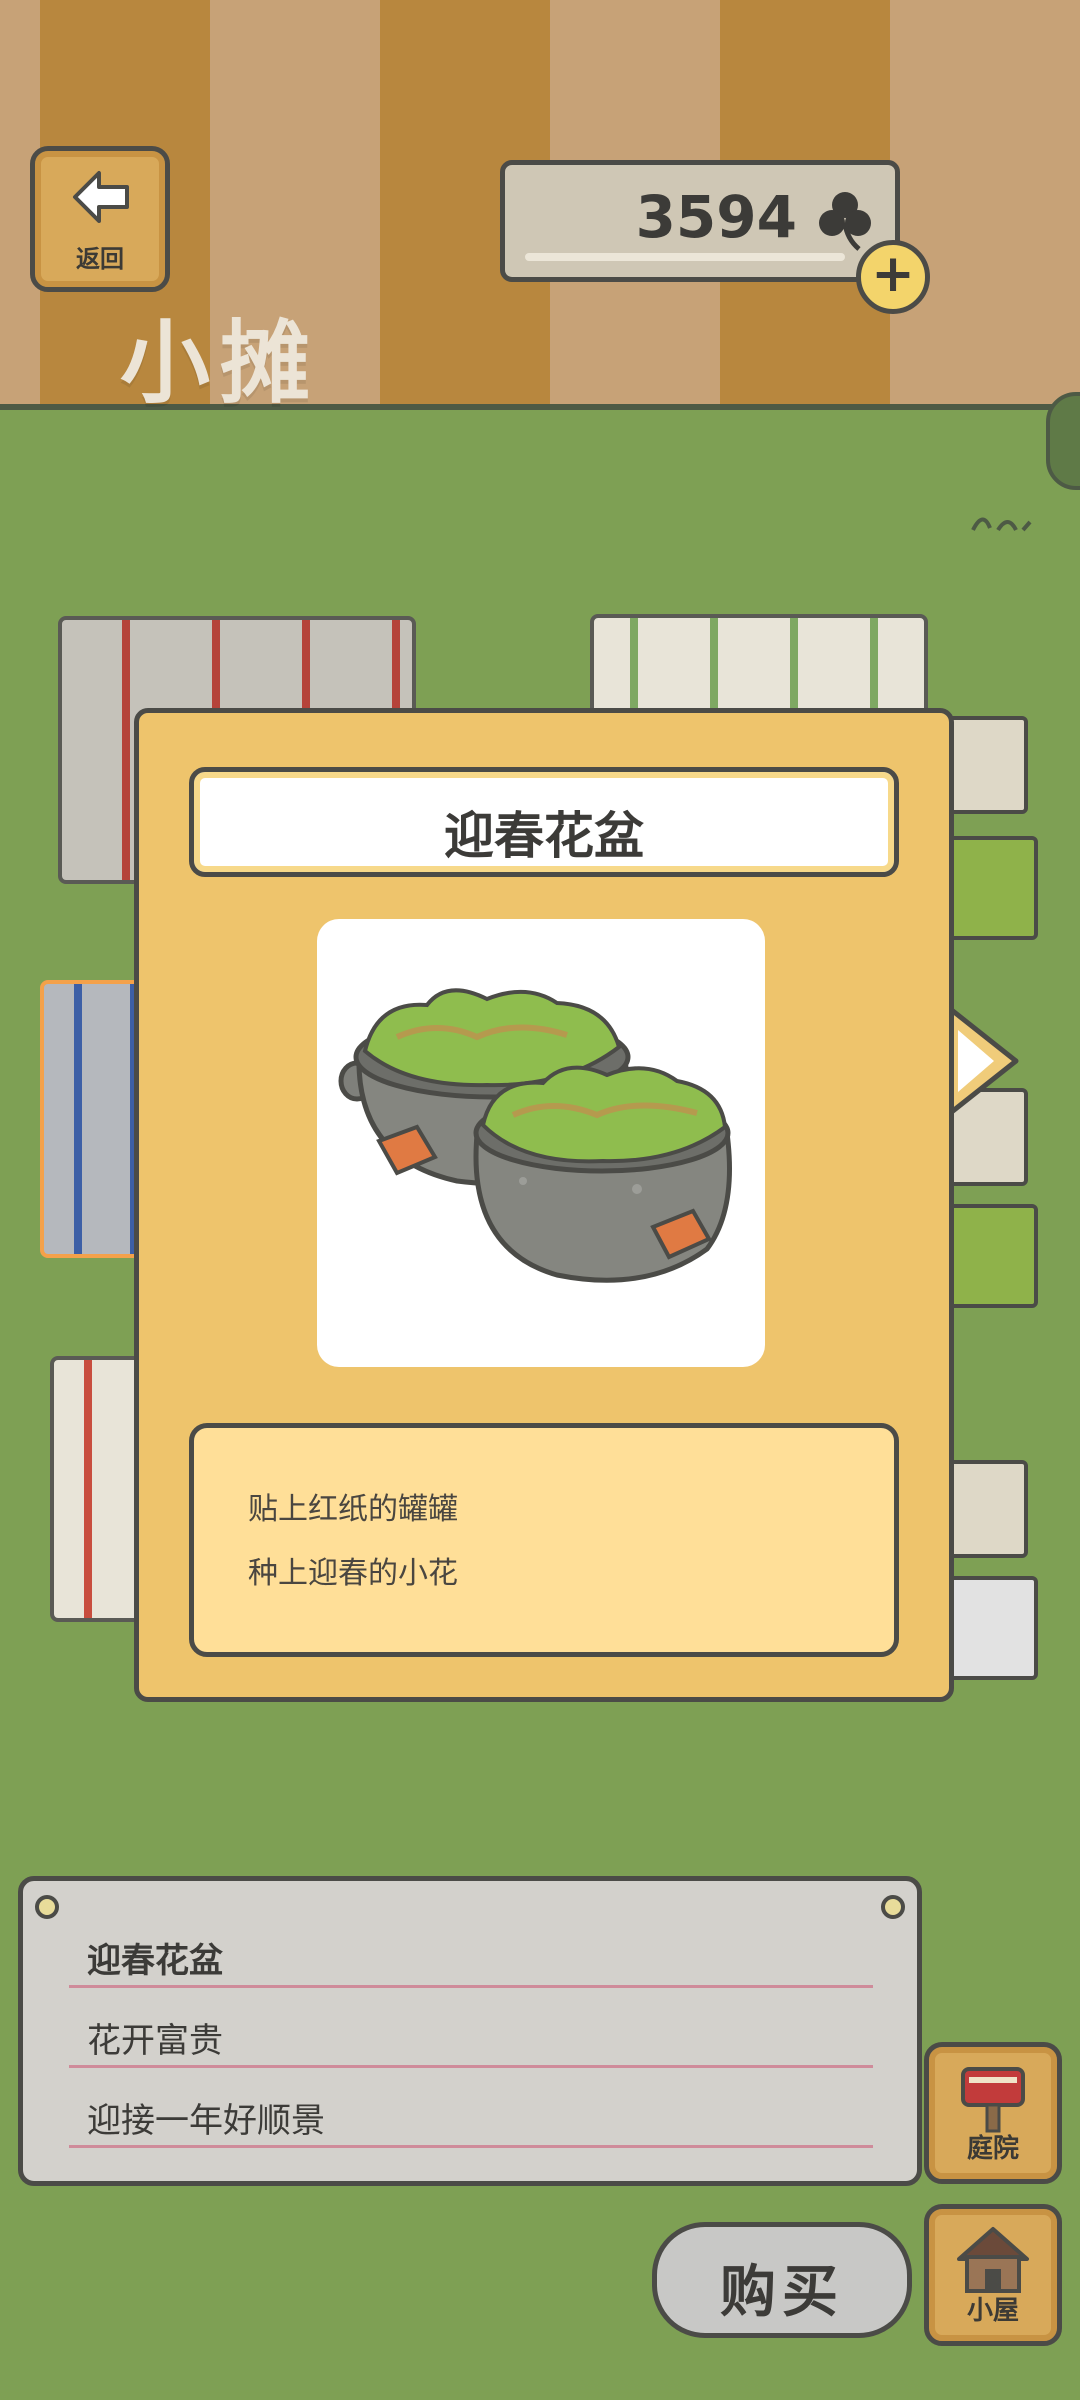 This screenshot has width=1080, height=2400. I want to click on yard-button: 庭院, so click(993, 2113).